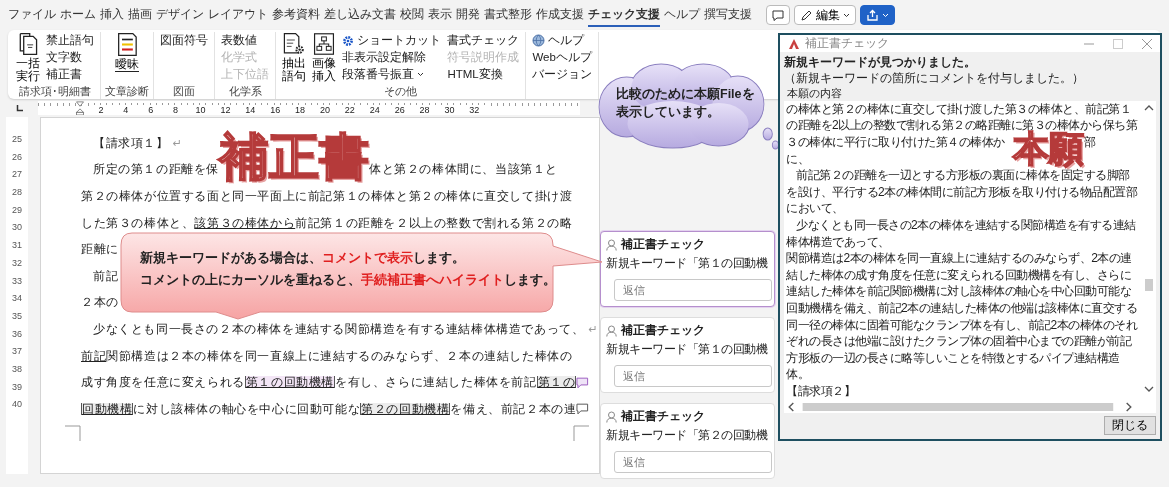 The width and height of the screenshot is (1169, 487). I want to click on content-text: において、, so click(815, 209).